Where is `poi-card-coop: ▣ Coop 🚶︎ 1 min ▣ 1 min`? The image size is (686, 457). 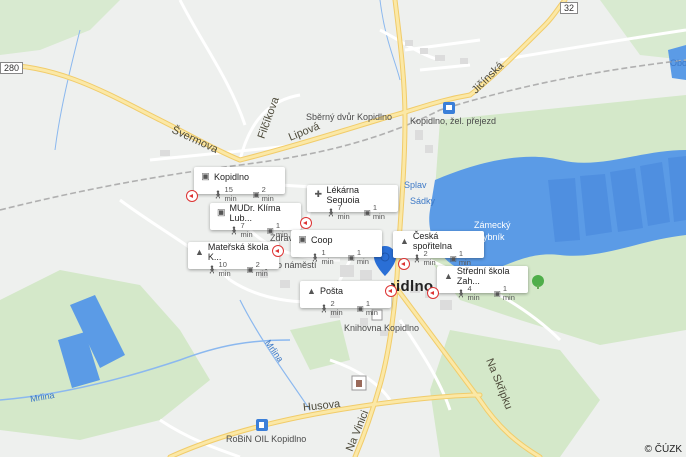 poi-card-coop: ▣ Coop 🚶︎ 1 min ▣ 1 min is located at coordinates (336, 248).